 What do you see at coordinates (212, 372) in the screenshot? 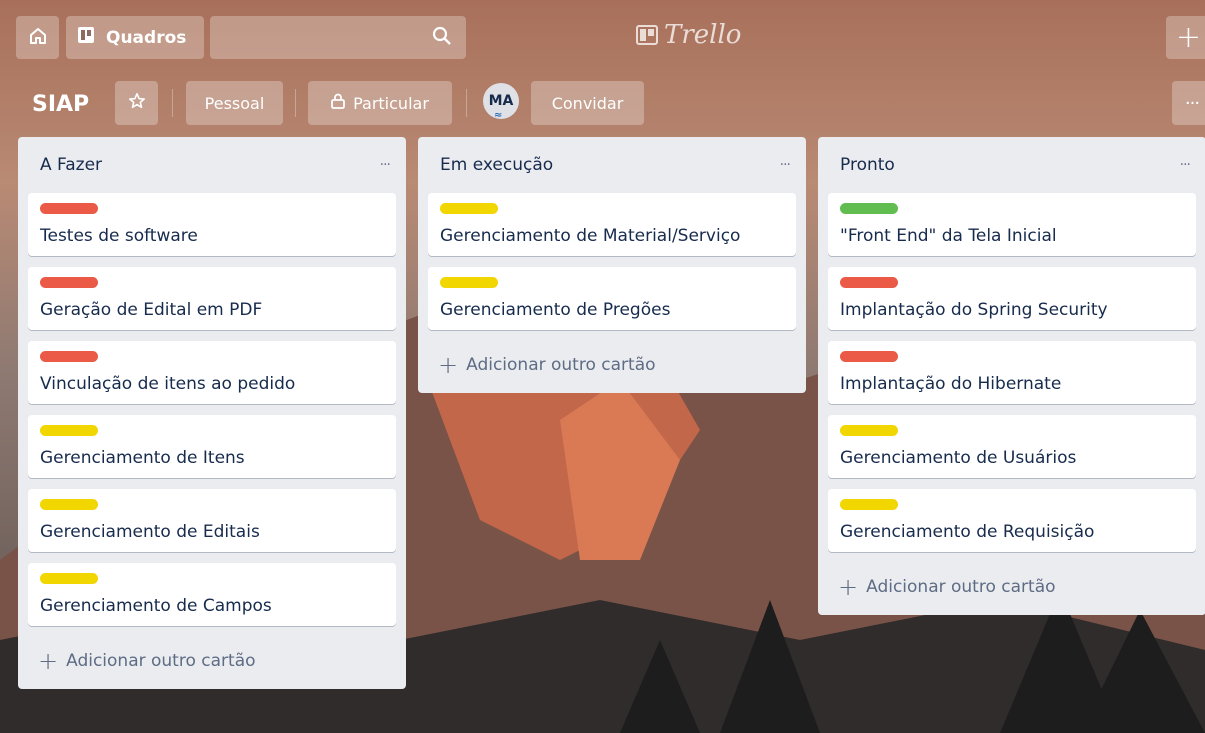
I see `card: Vinculação de itens ao pedido` at bounding box center [212, 372].